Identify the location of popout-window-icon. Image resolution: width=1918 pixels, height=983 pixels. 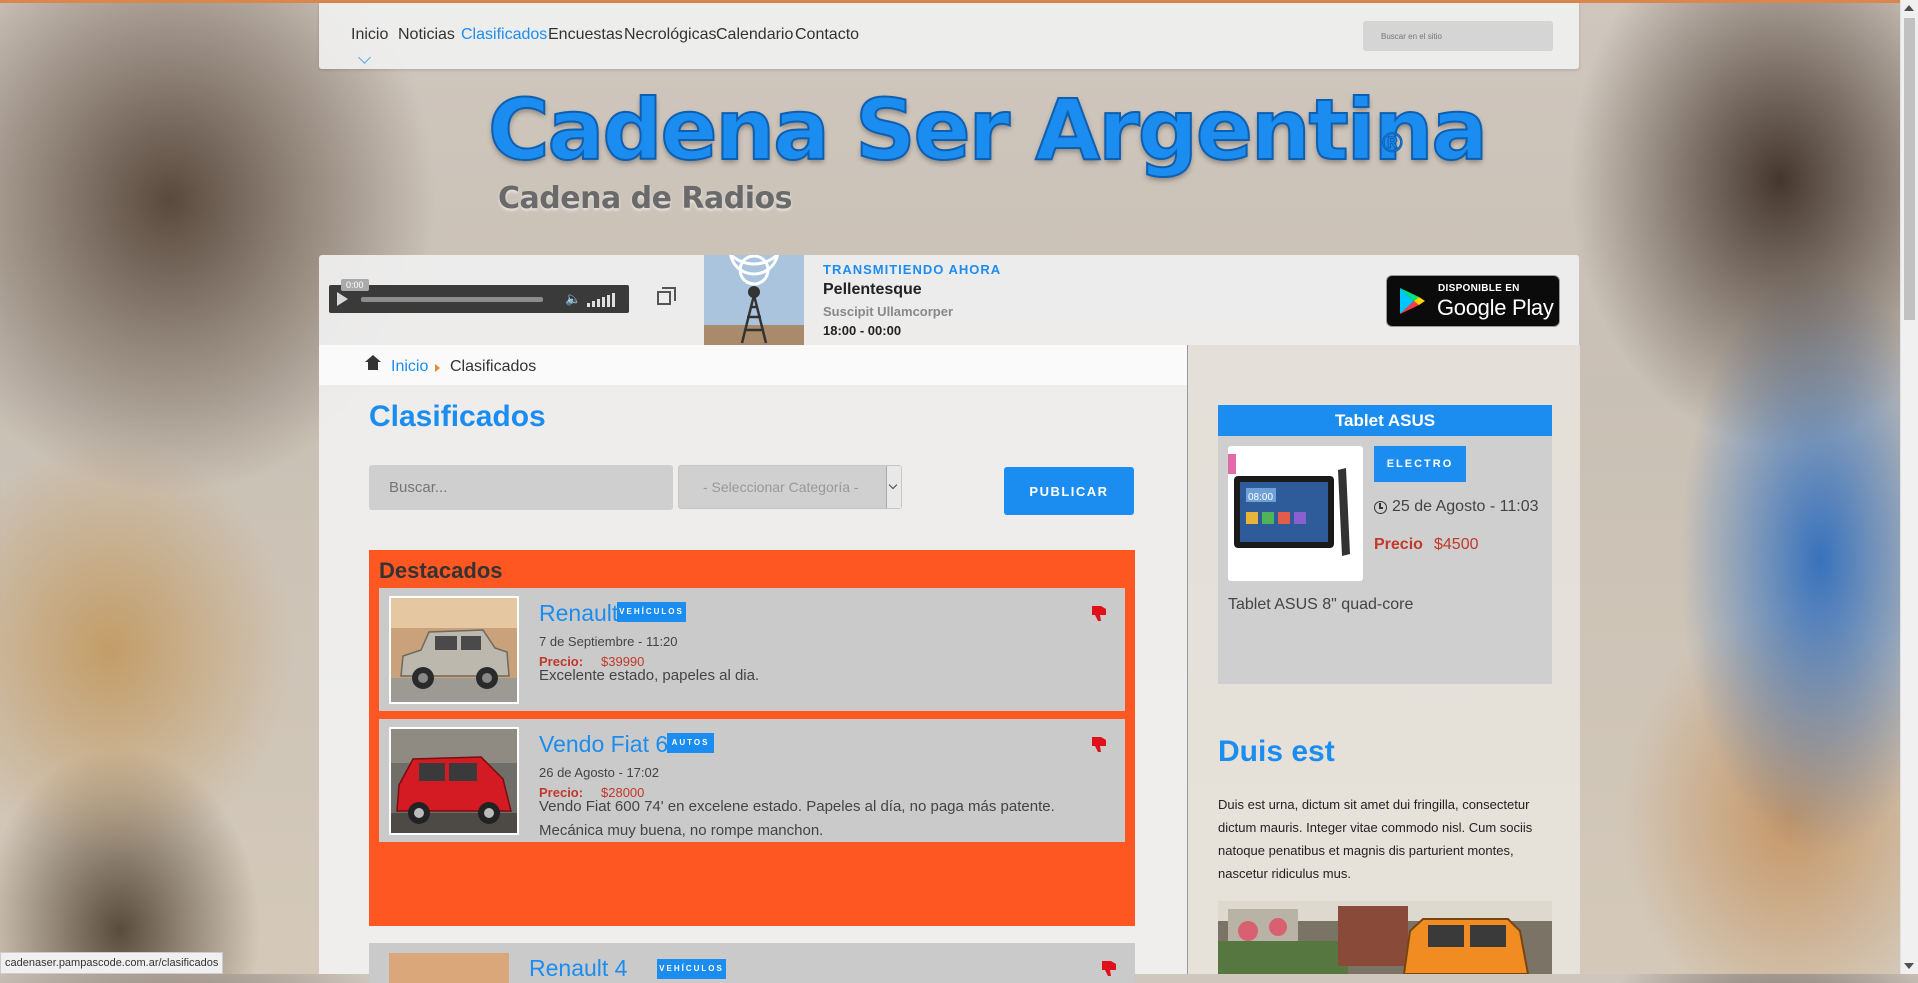
(666, 296).